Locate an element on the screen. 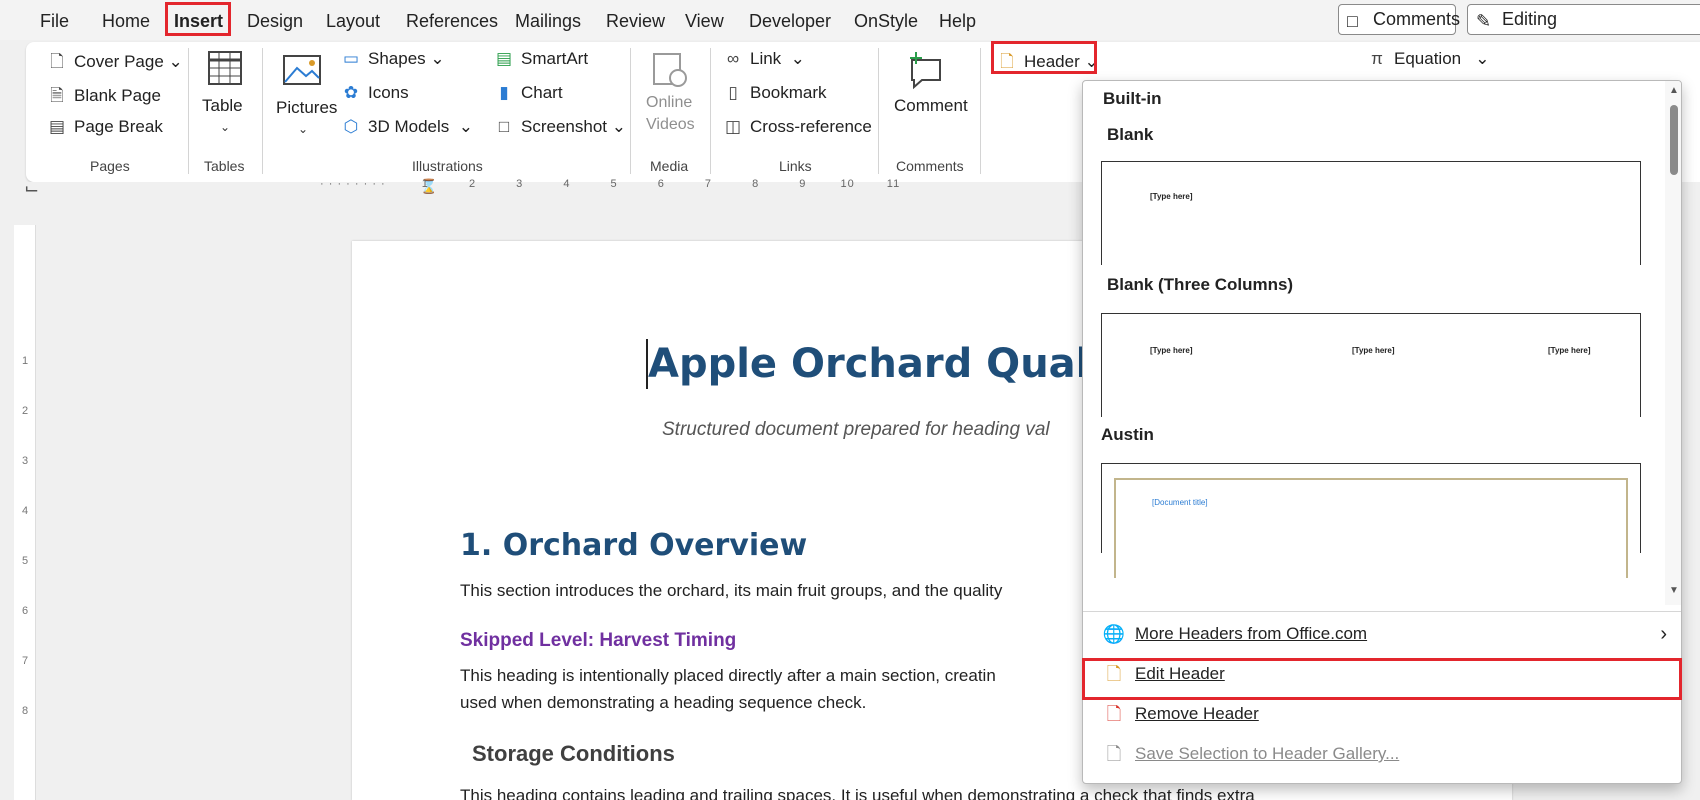 The image size is (1700, 800). ruler-ticks: · · · · · · · · is located at coordinates (353, 184).